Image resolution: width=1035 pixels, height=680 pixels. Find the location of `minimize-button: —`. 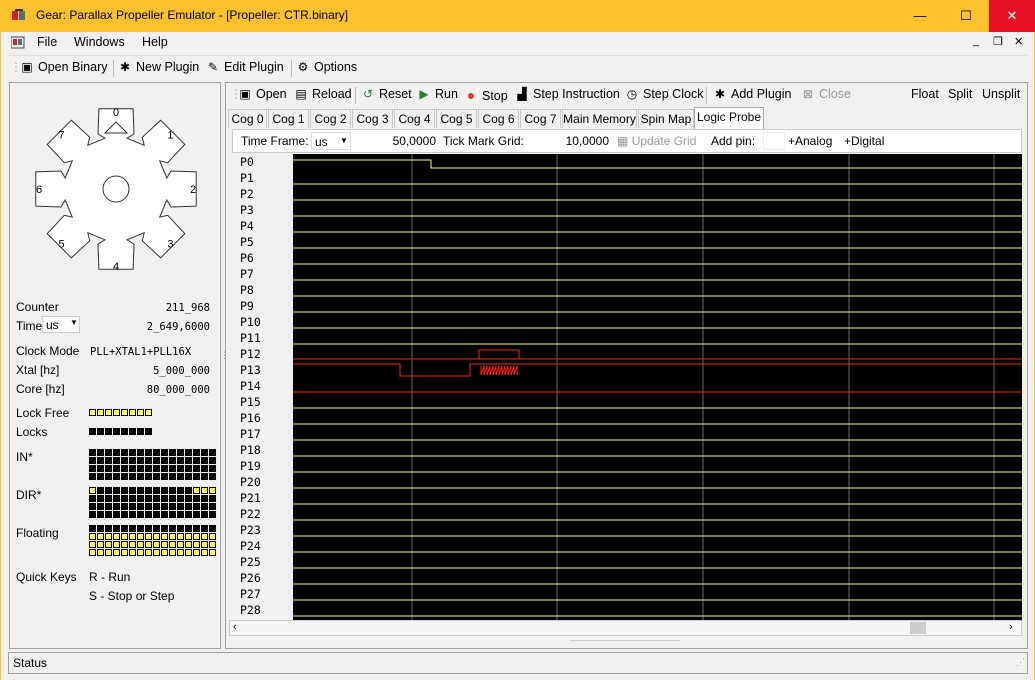

minimize-button: — is located at coordinates (920, 16).